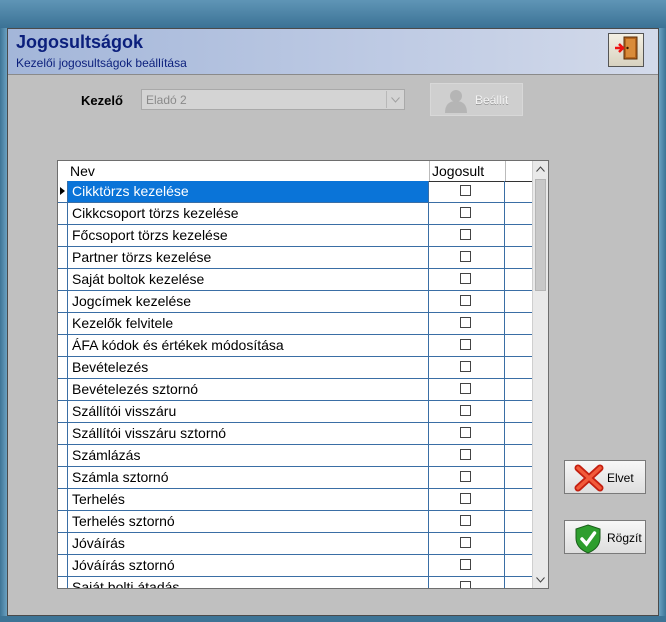 The image size is (666, 622). I want to click on scrollbar-thumb, so click(540, 235).